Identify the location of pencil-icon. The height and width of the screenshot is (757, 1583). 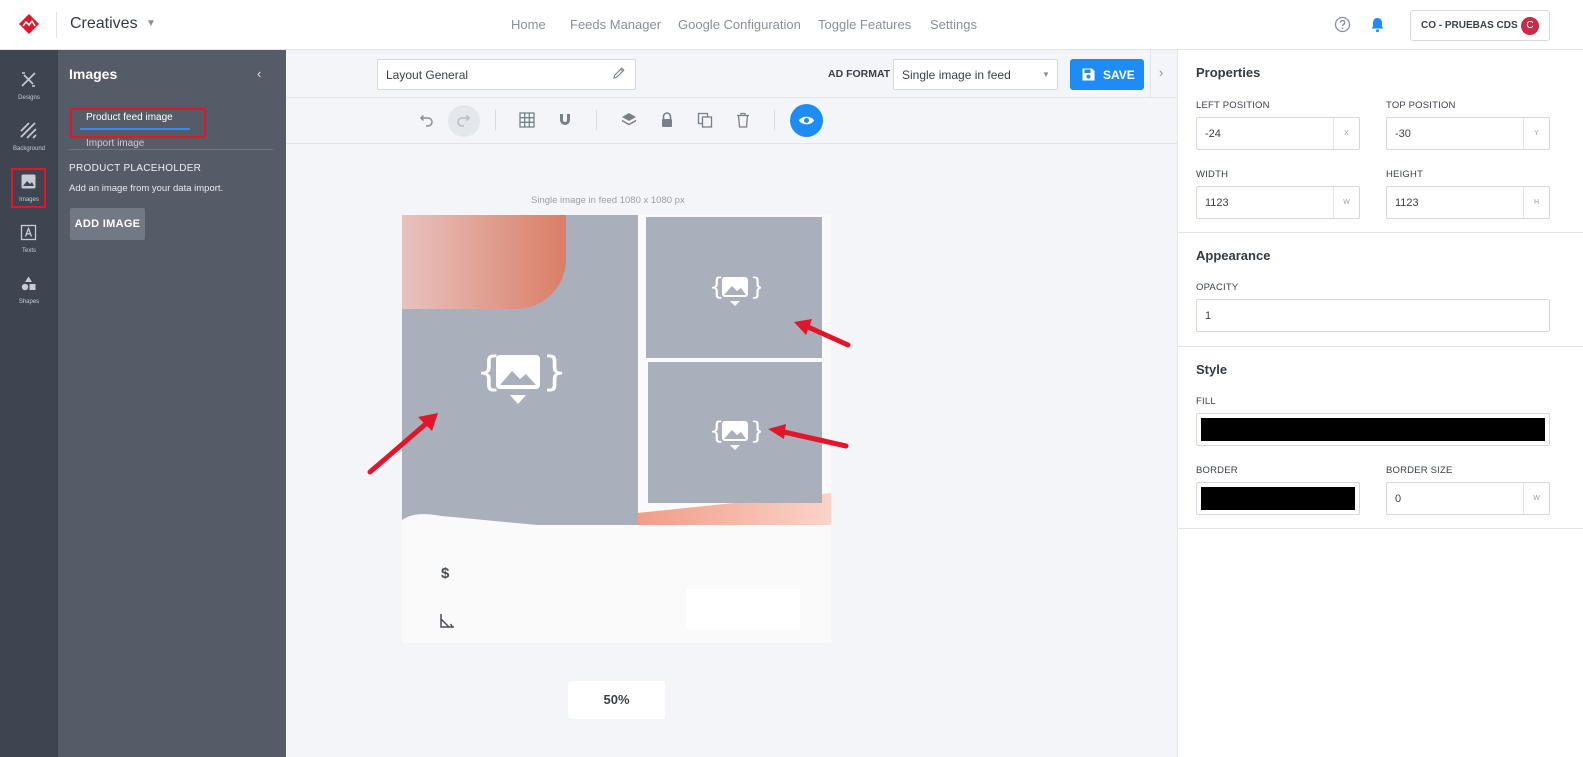
(619, 73).